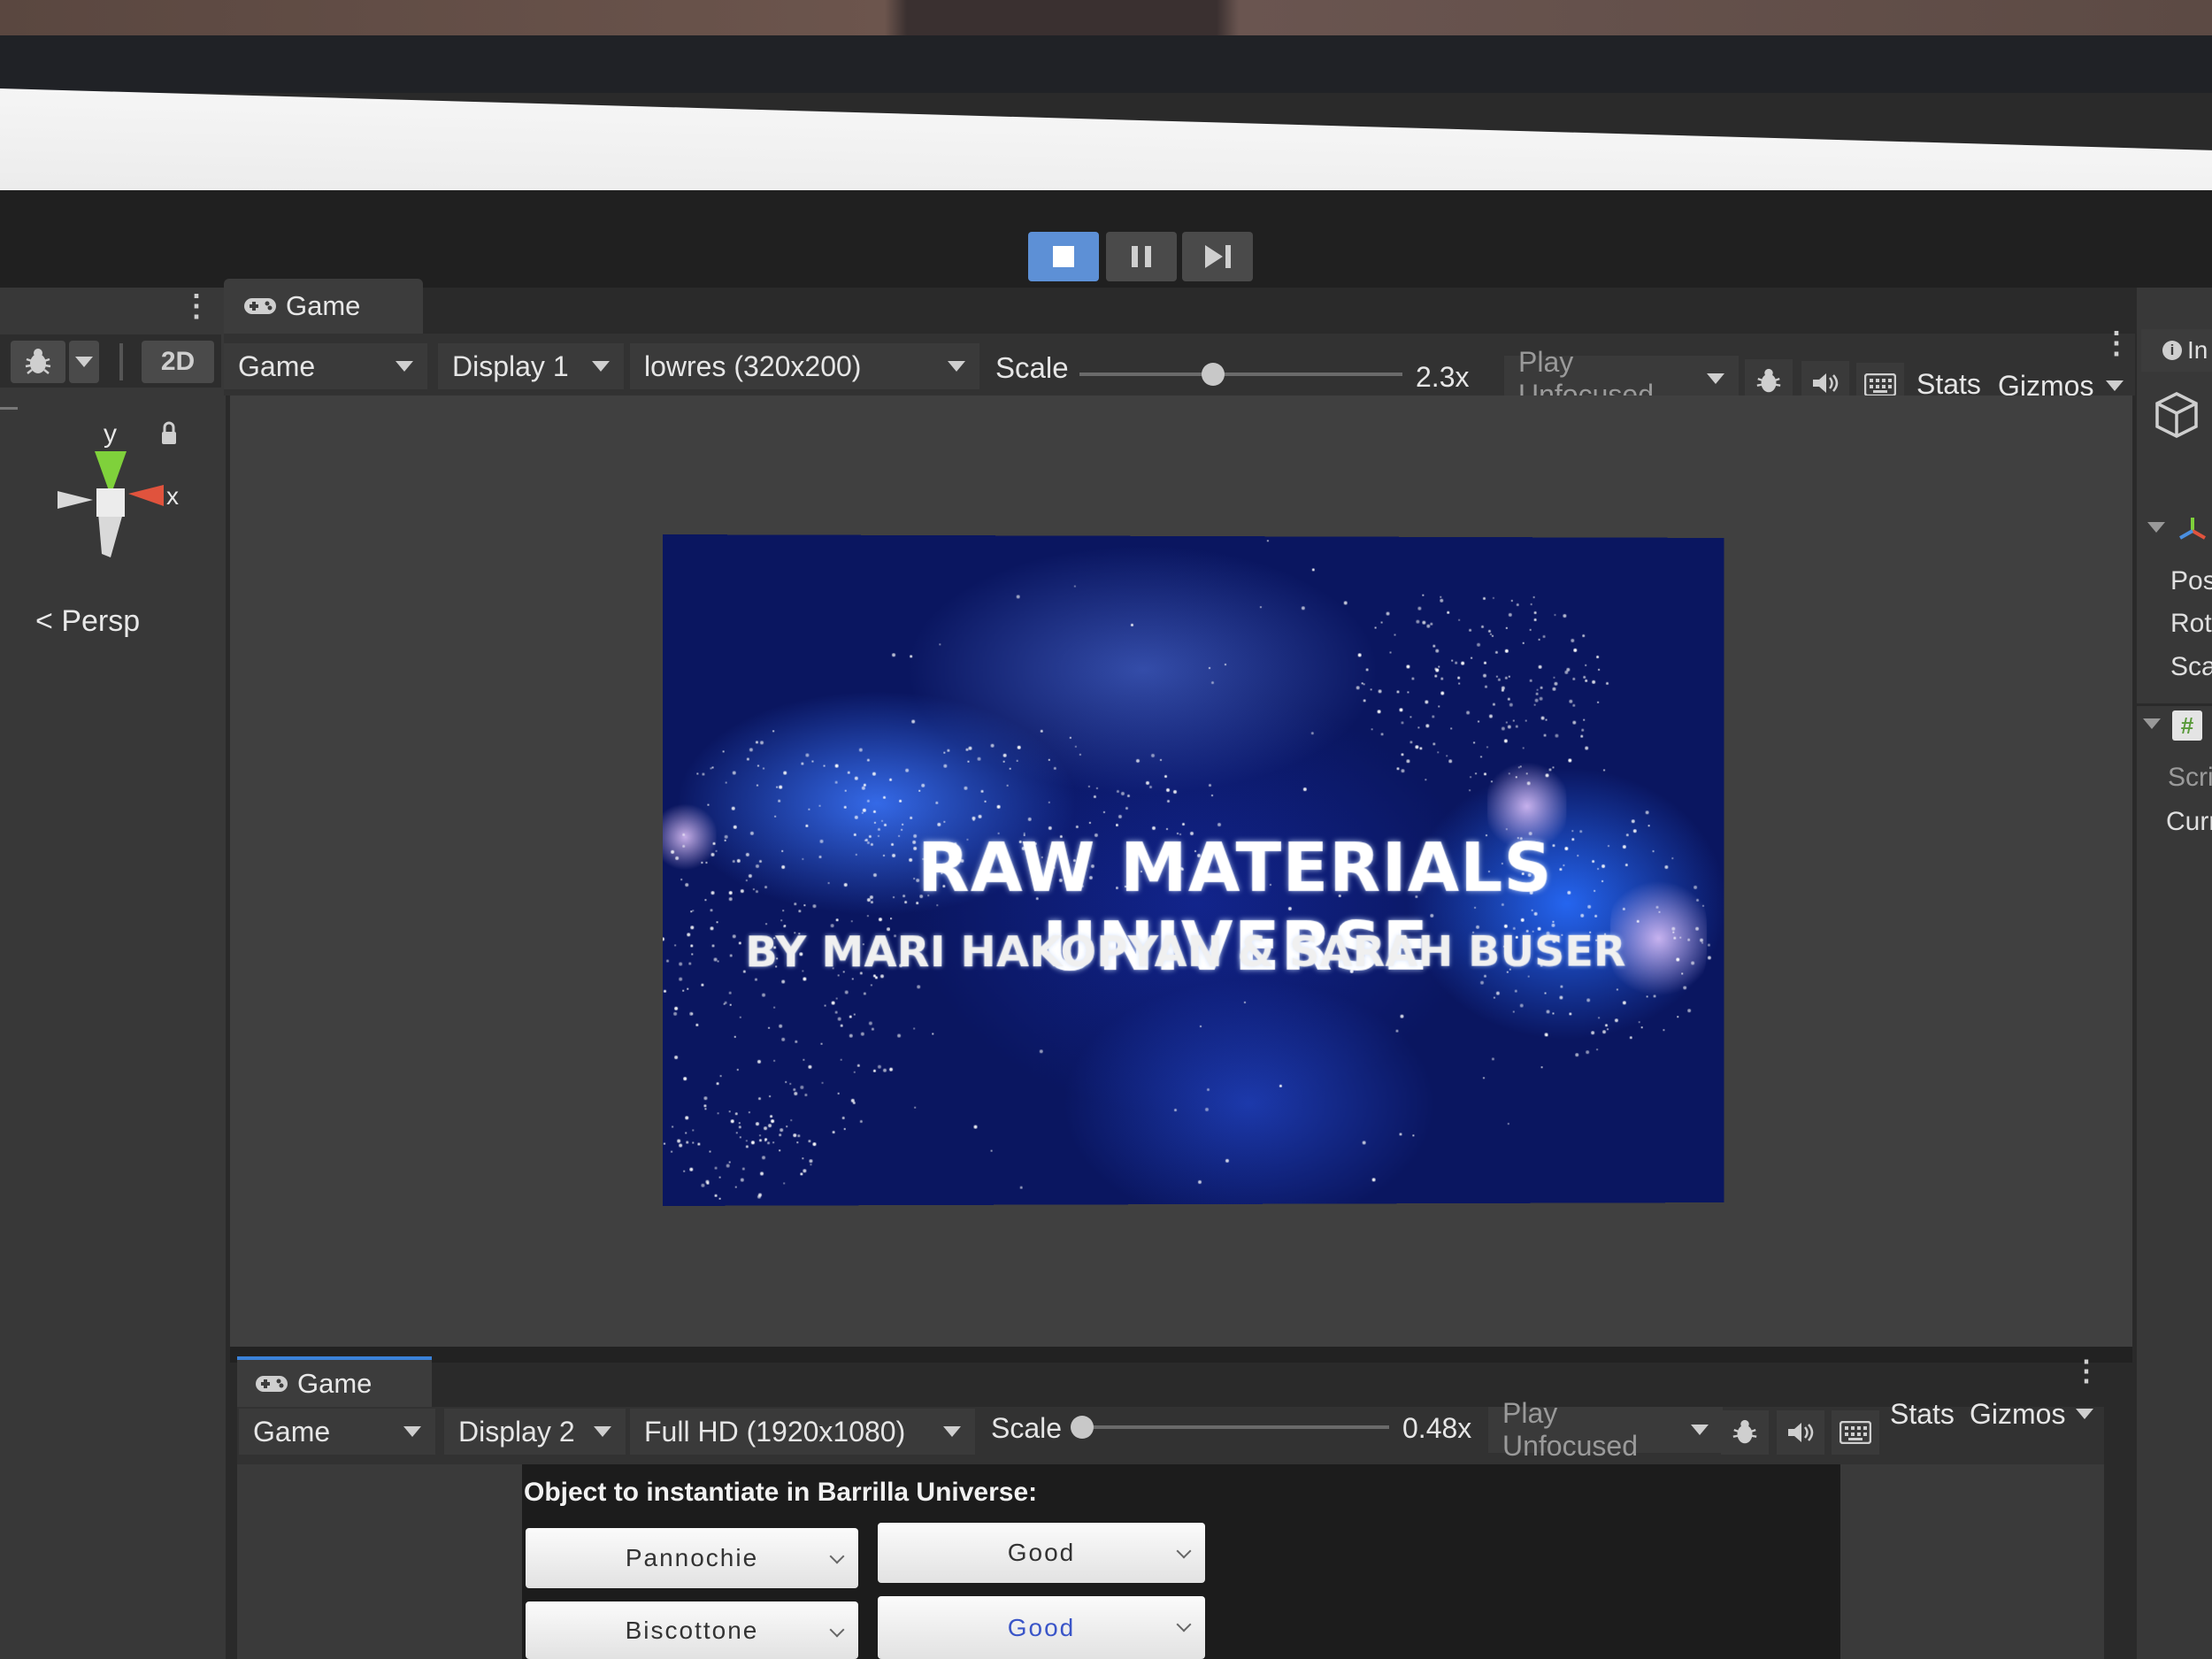  Describe the element at coordinates (38, 362) in the screenshot. I see `debug-bug-button` at that location.